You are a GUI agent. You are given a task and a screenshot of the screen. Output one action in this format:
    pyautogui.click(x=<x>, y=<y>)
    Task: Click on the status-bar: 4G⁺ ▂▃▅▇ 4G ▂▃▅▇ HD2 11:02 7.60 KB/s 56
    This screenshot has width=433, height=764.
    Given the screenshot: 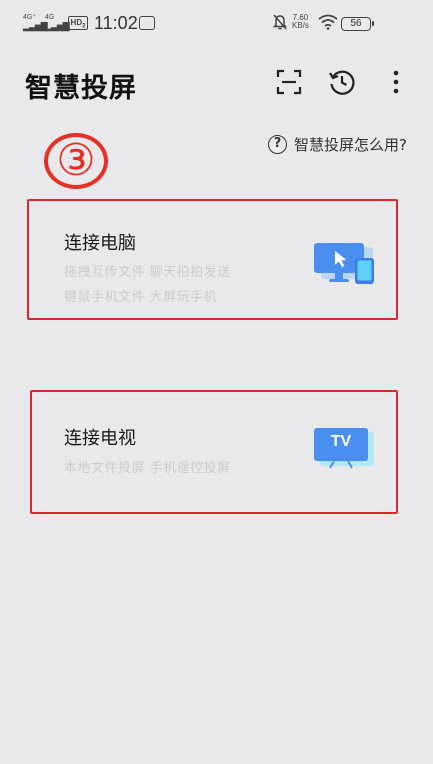 What is the action you would take?
    pyautogui.click(x=216, y=24)
    